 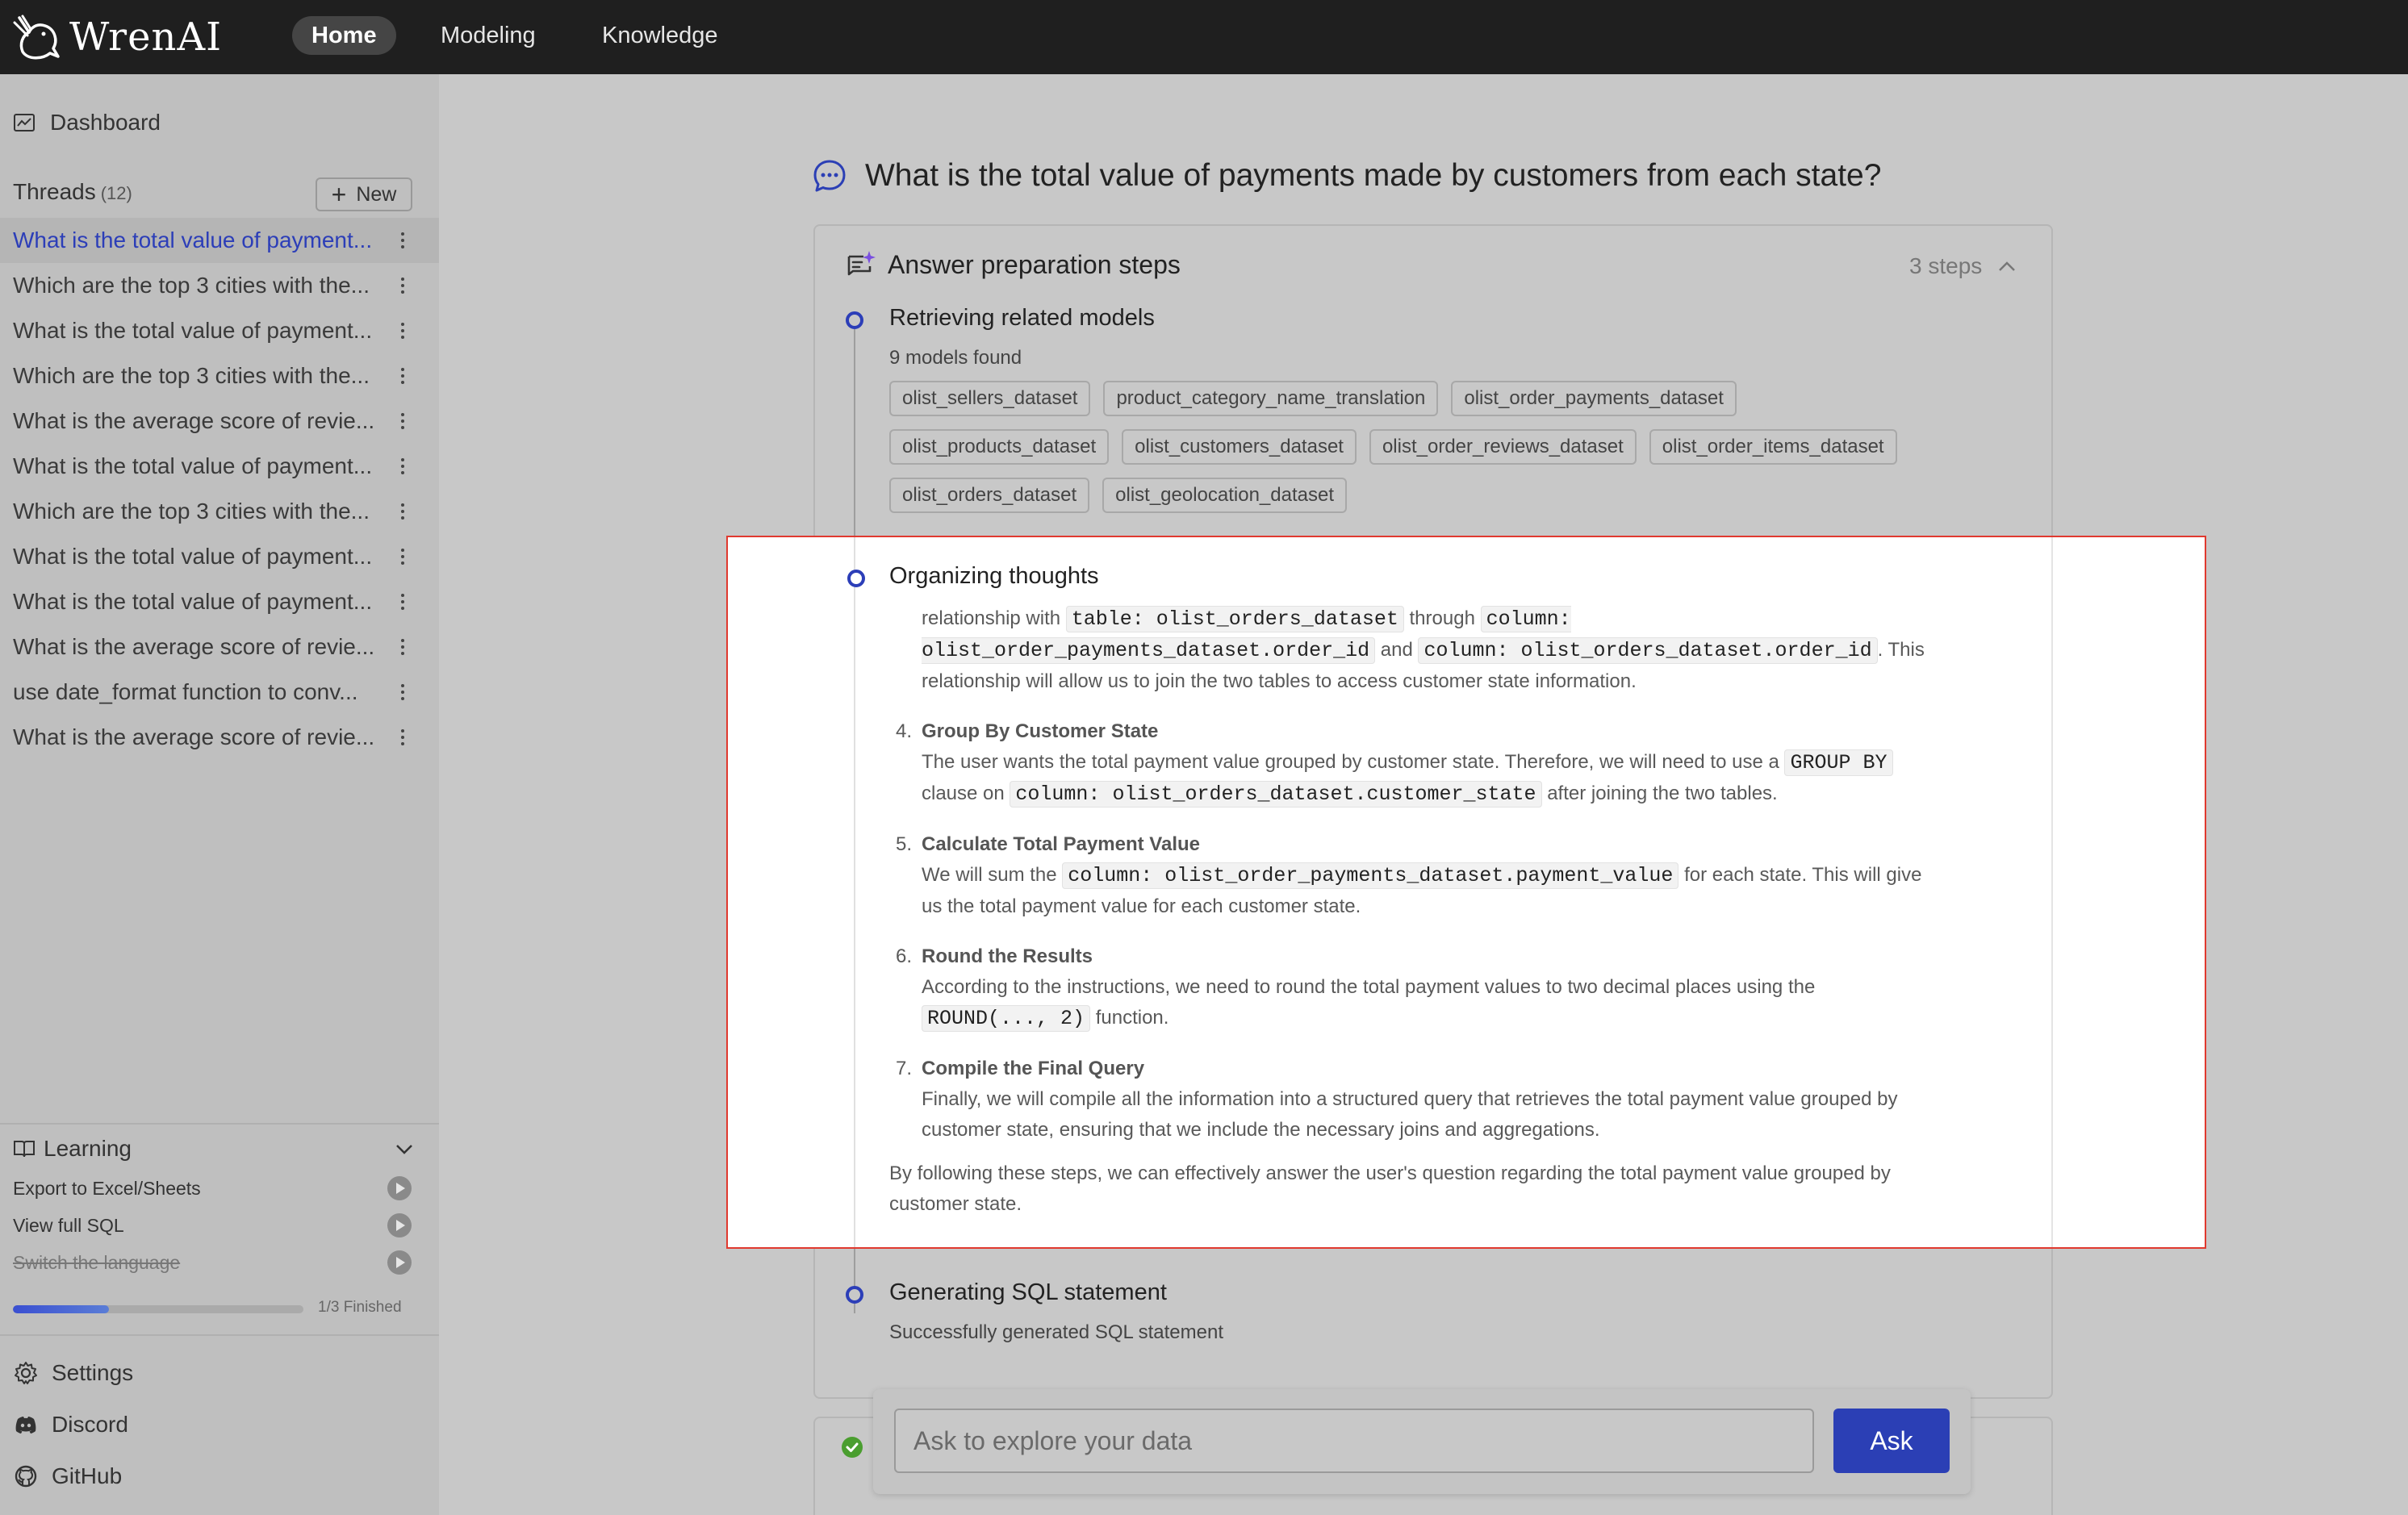 I want to click on gear-icon, so click(x=26, y=1373).